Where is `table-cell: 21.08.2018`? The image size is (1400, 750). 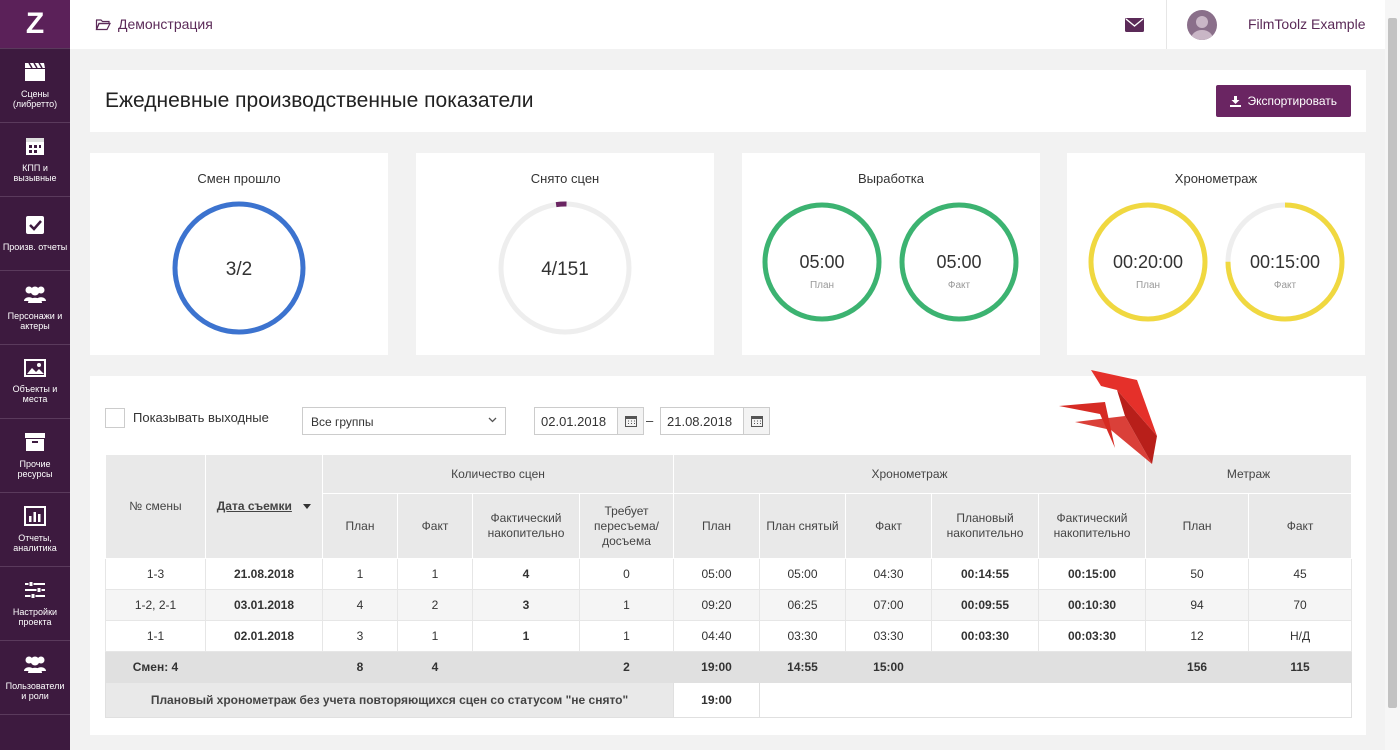 table-cell: 21.08.2018 is located at coordinates (264, 574).